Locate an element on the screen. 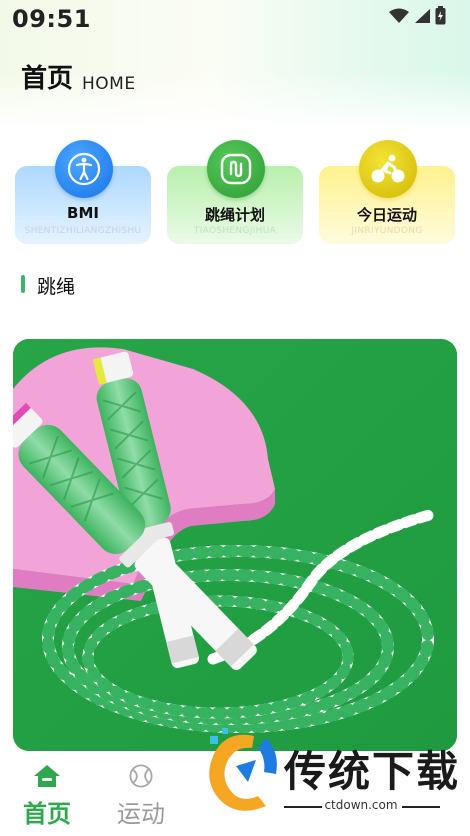 The width and height of the screenshot is (470, 836). nav-home: 首页 is located at coordinates (47, 796).